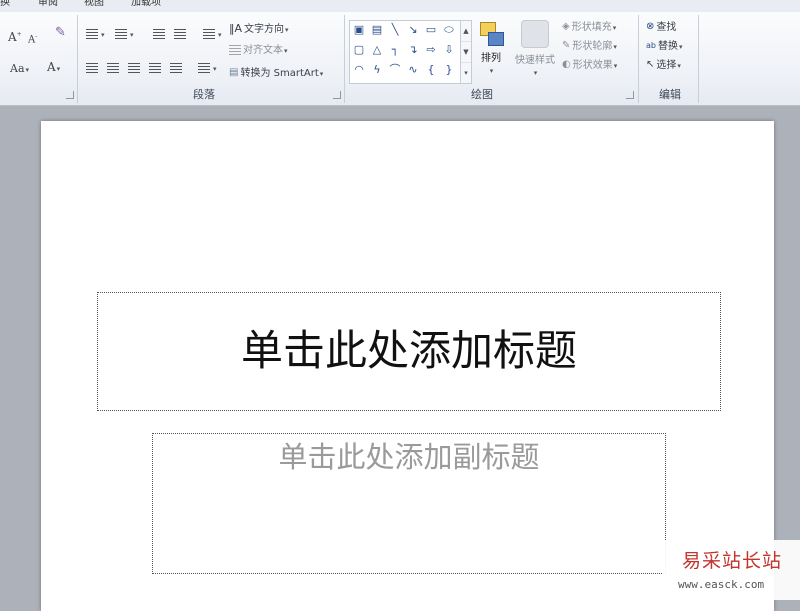 The width and height of the screenshot is (800, 611). I want to click on gallery-more-icon: ▾, so click(466, 73).